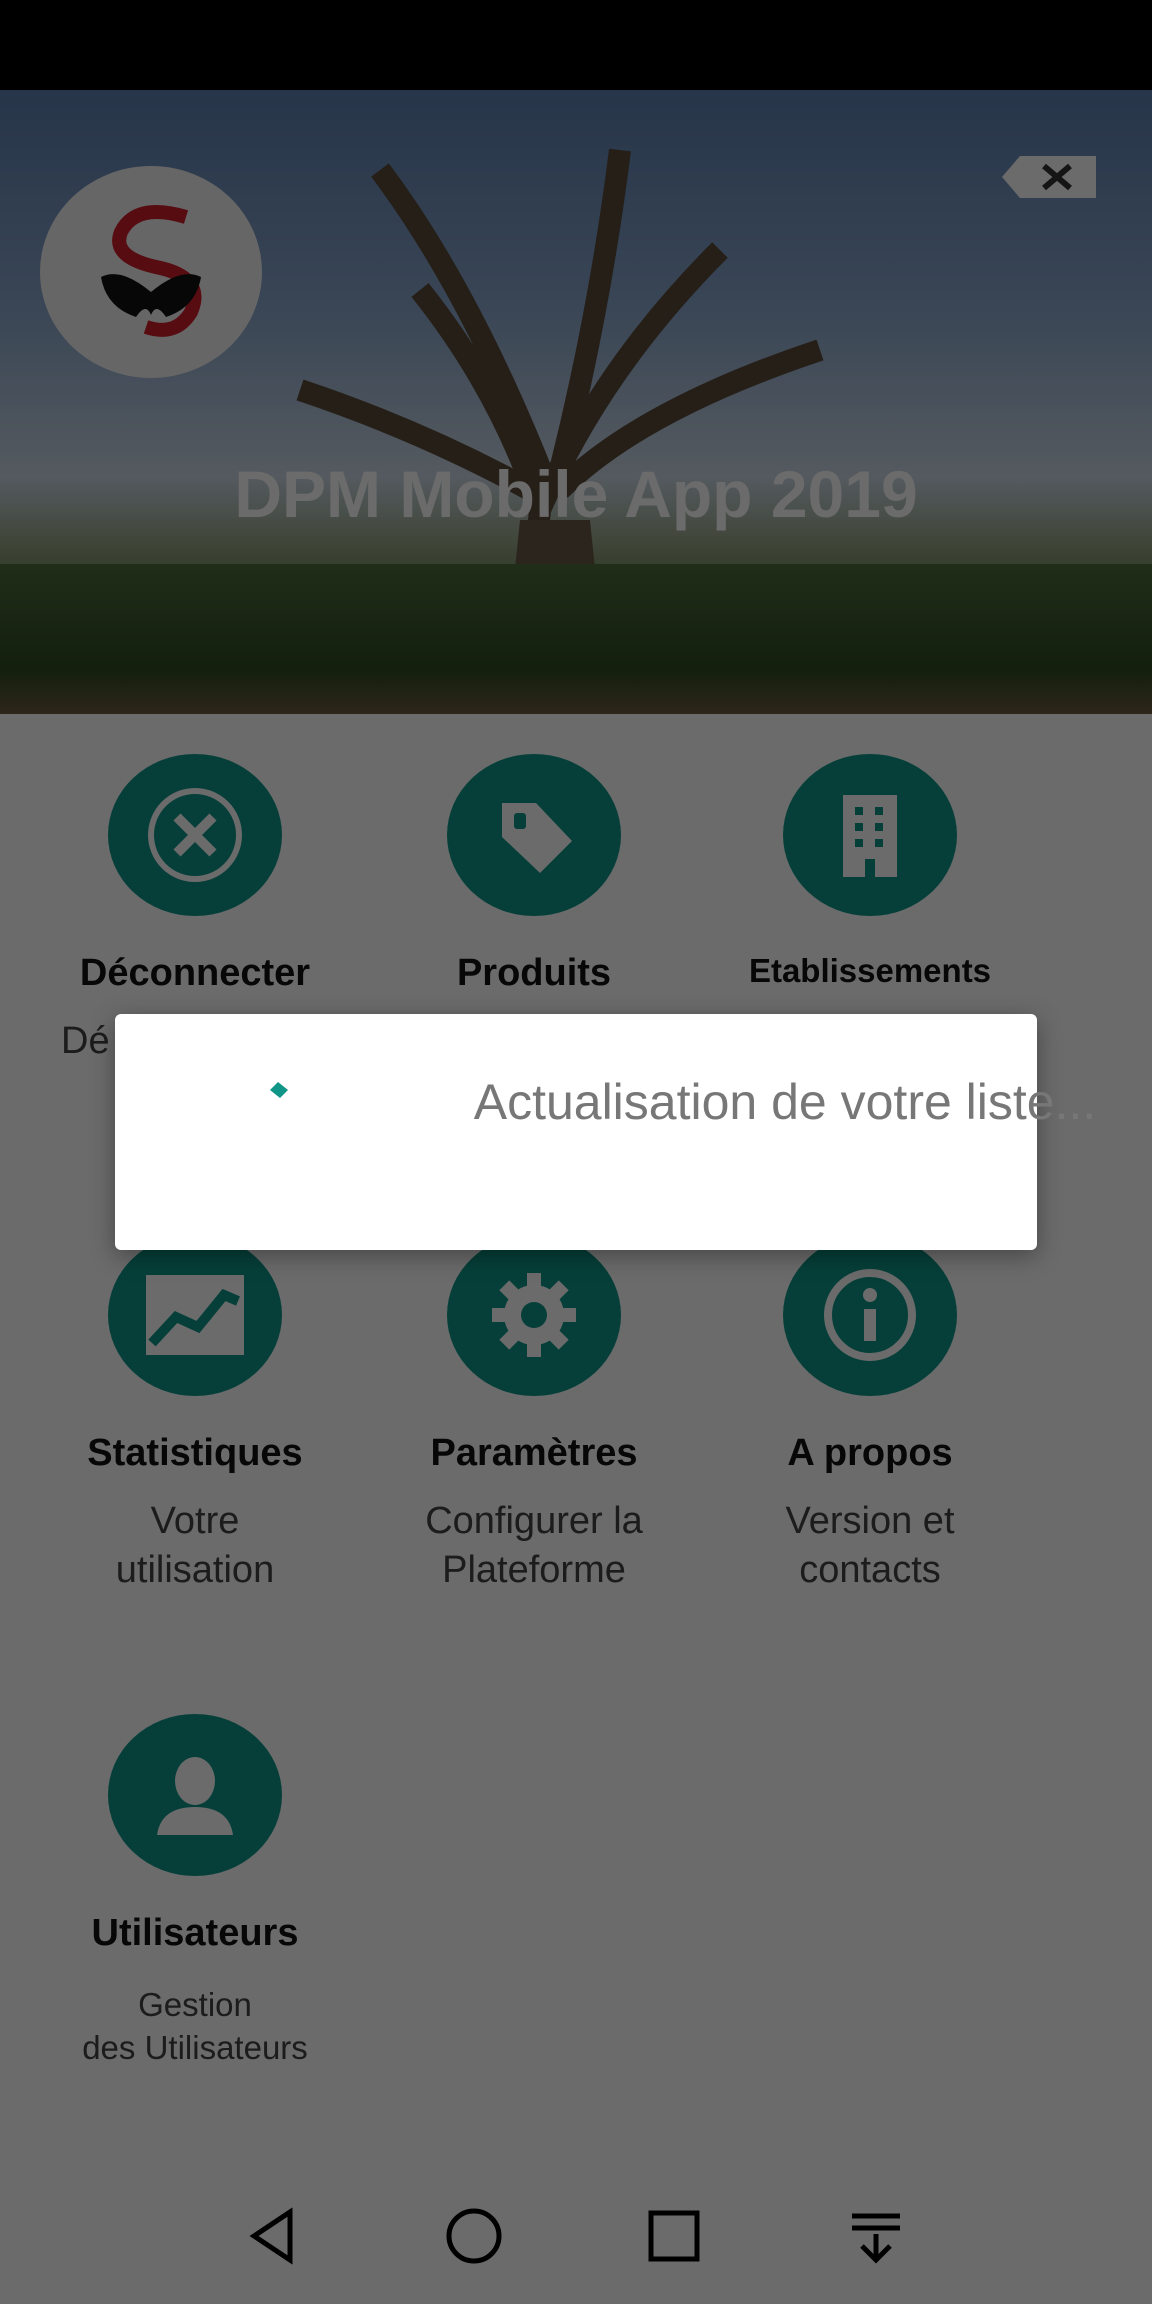  I want to click on menu-item-subtitle: Gestion des Utilisateurs, so click(195, 2026).